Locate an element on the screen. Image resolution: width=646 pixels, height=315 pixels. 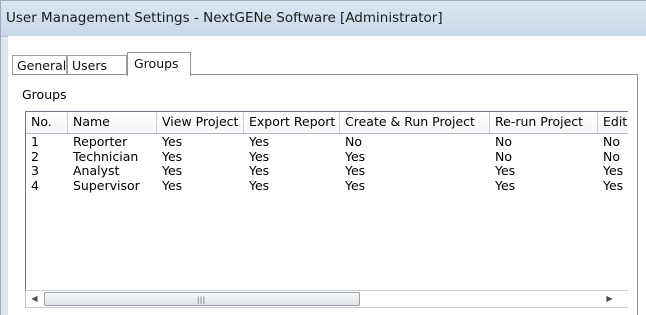
scrollbar-grip-icon: ||| is located at coordinates (201, 300).